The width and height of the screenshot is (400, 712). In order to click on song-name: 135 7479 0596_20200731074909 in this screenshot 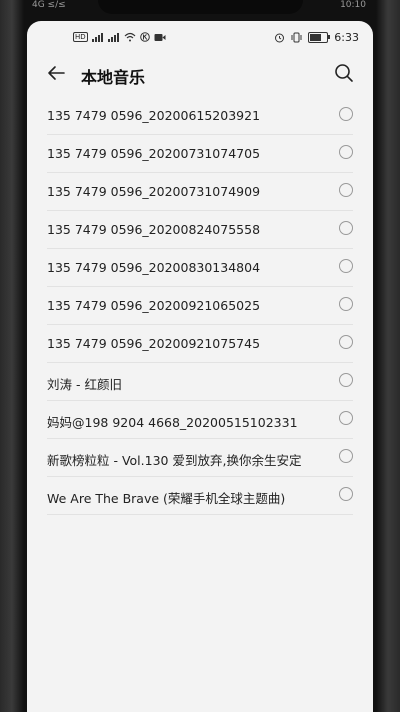, I will do `click(154, 191)`.